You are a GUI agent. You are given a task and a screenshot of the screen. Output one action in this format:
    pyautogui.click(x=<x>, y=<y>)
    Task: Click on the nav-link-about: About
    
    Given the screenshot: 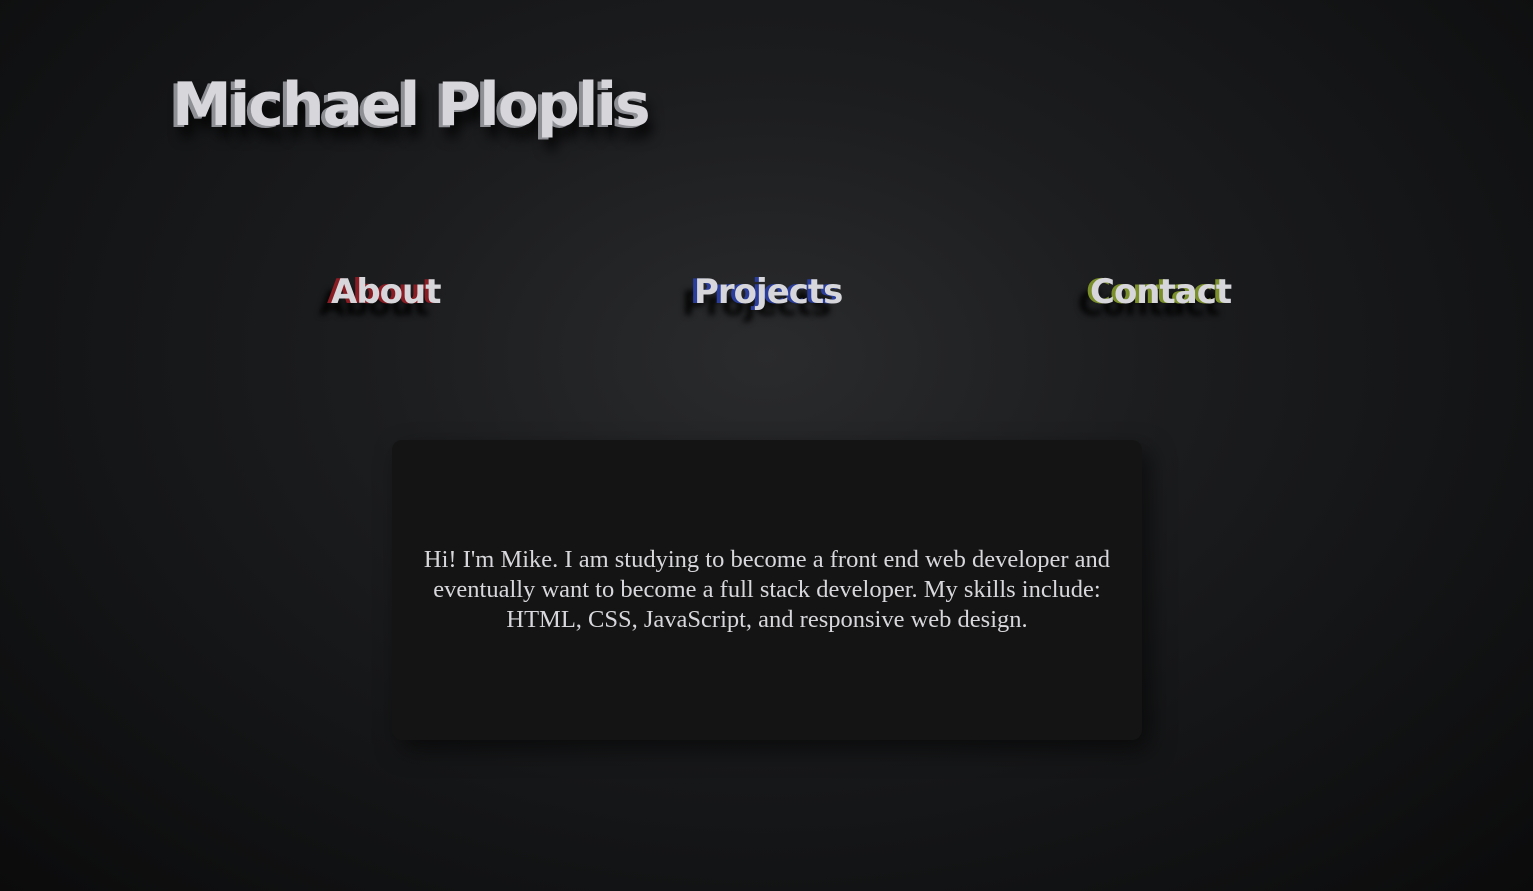 What is the action you would take?
    pyautogui.click(x=386, y=292)
    